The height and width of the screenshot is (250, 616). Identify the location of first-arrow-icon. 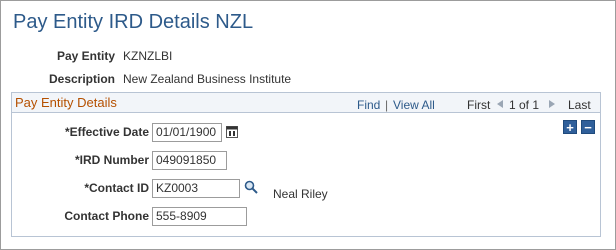
(500, 104).